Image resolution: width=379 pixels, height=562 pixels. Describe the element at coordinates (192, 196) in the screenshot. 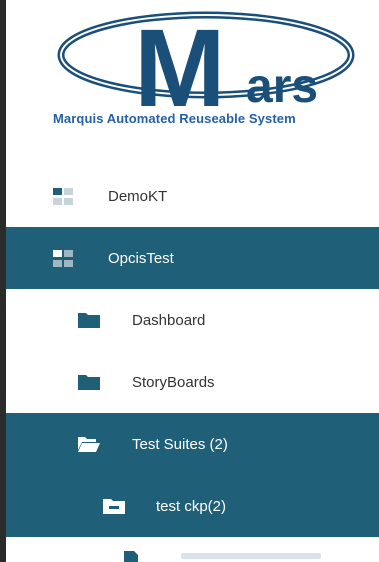

I see `tree-item-demokt: DemoKT` at that location.